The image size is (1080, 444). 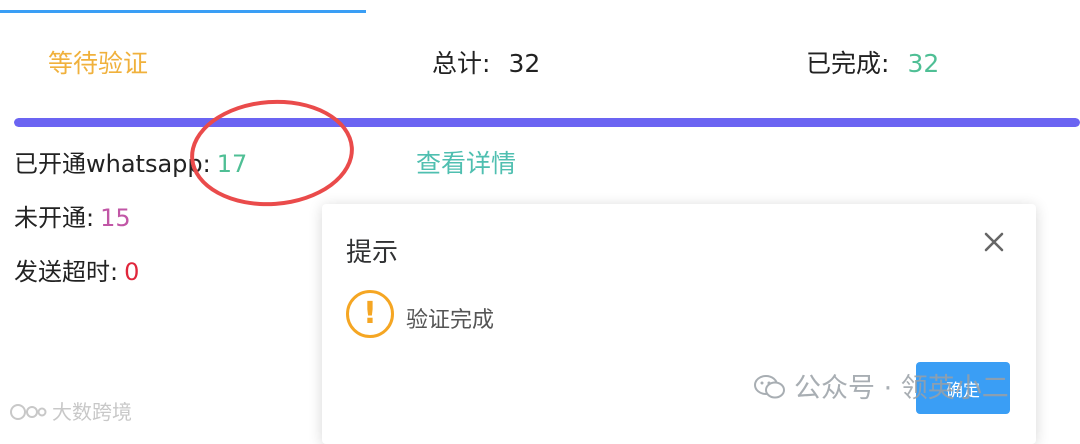 I want to click on status-text: 等待验证, so click(x=98, y=63).